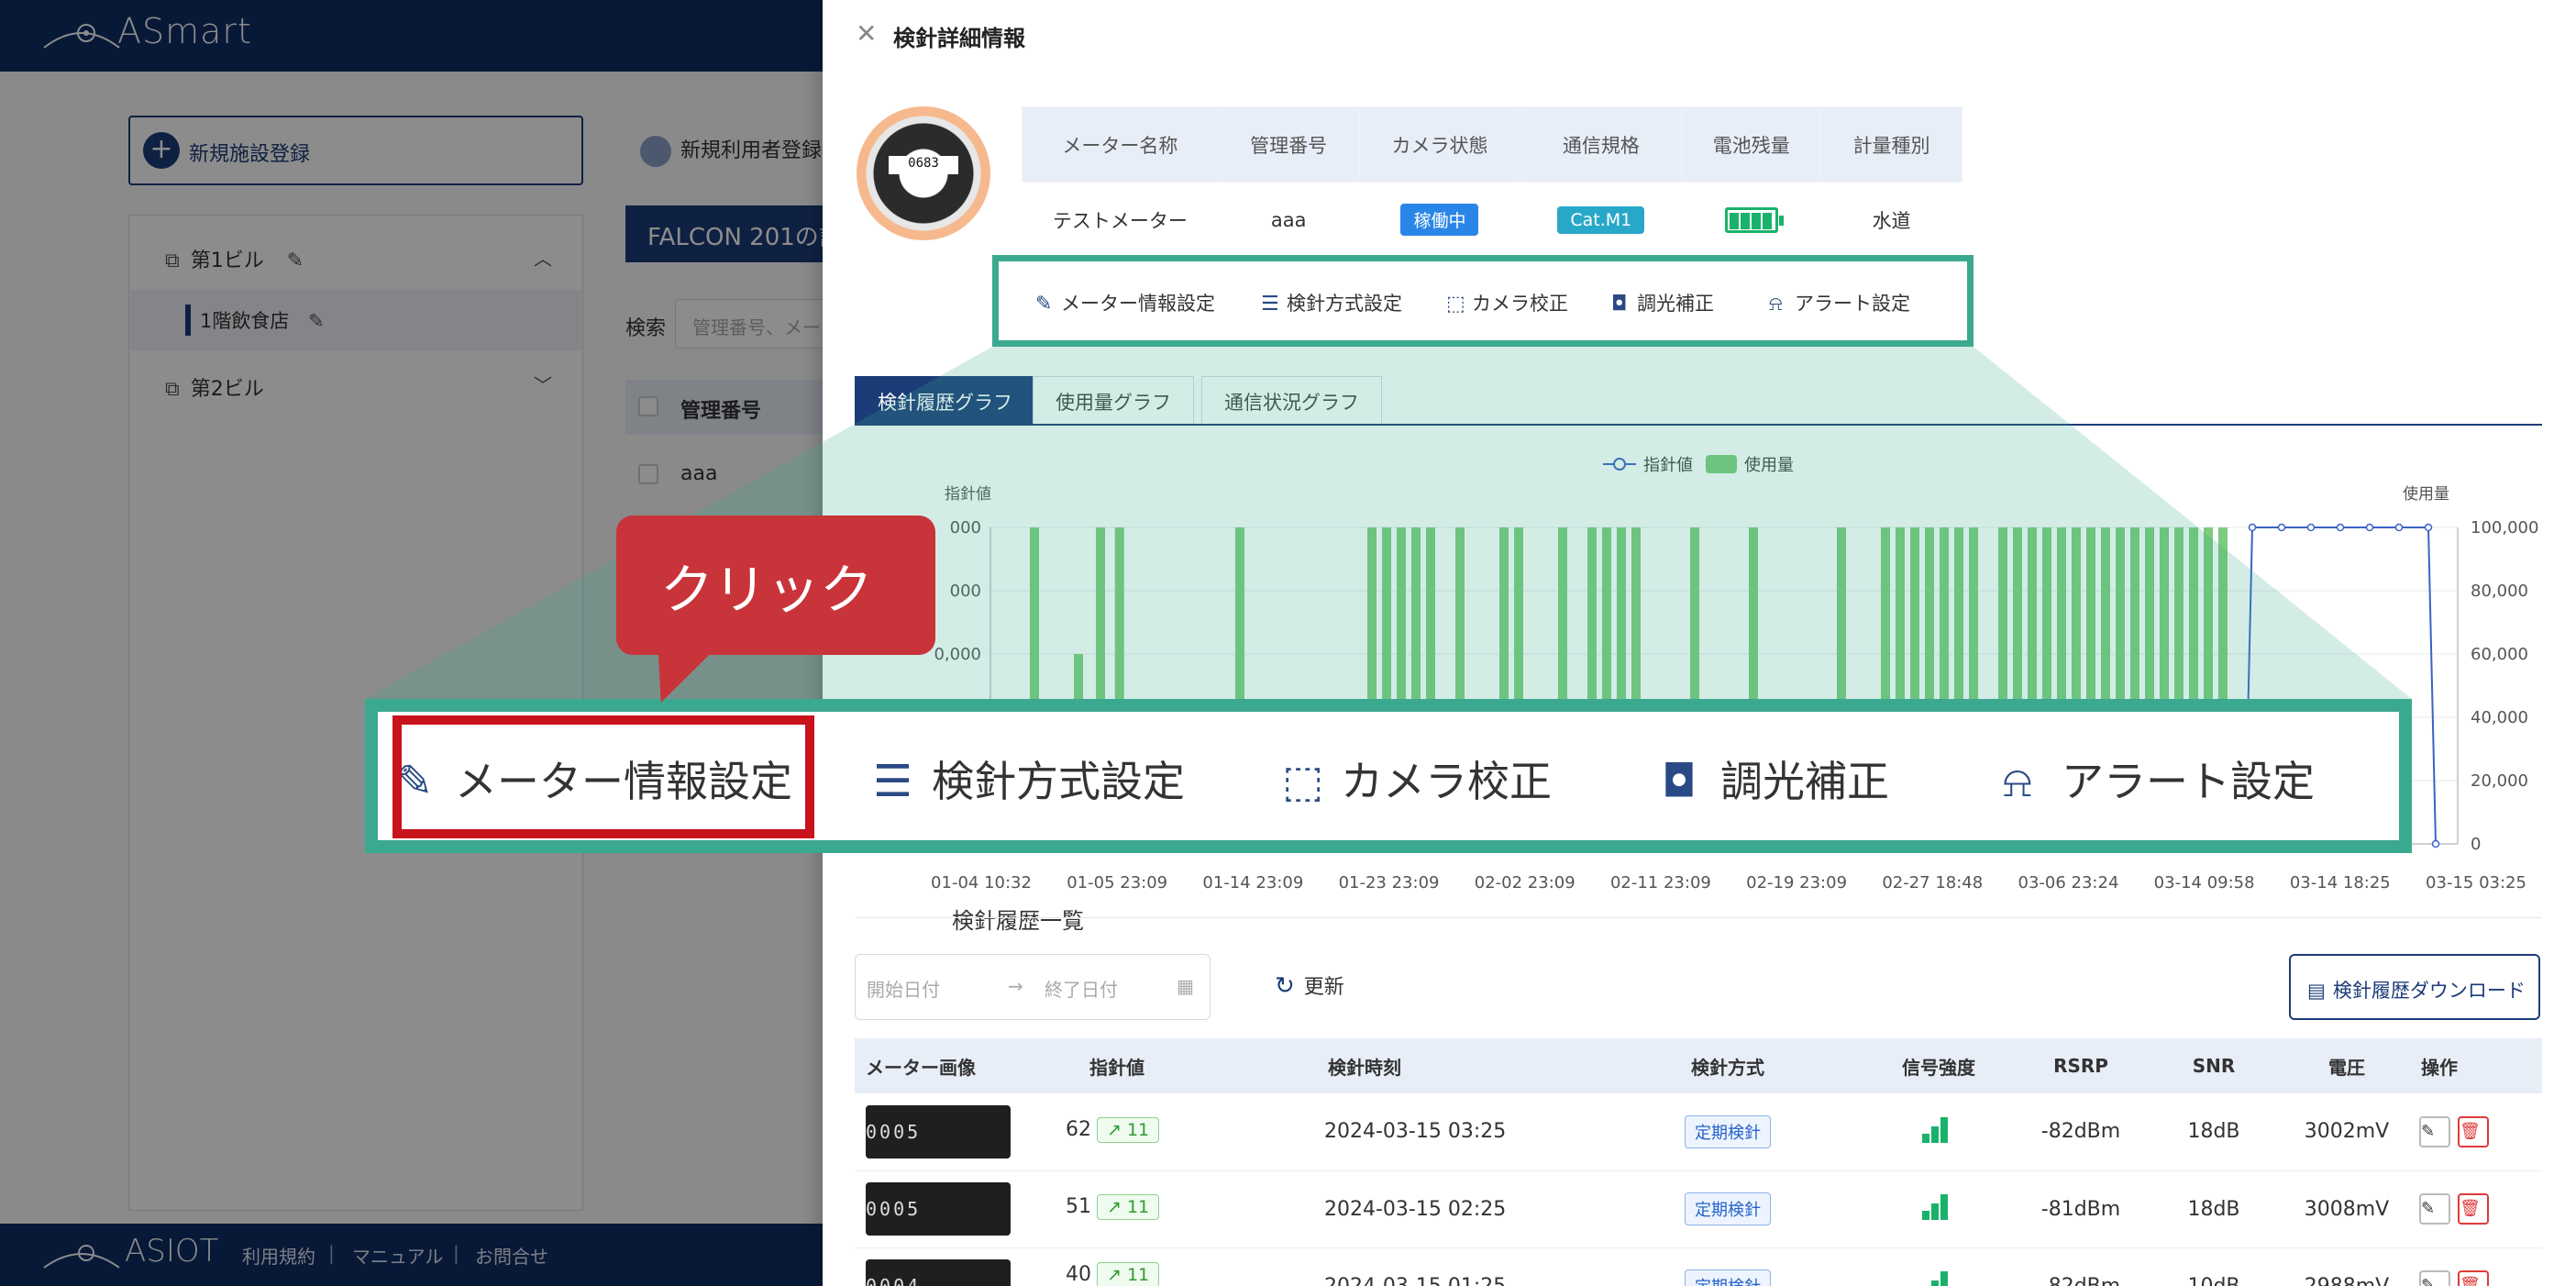  Describe the element at coordinates (2347, 1132) in the screenshot. I see `voltage-value: 3002mV` at that location.